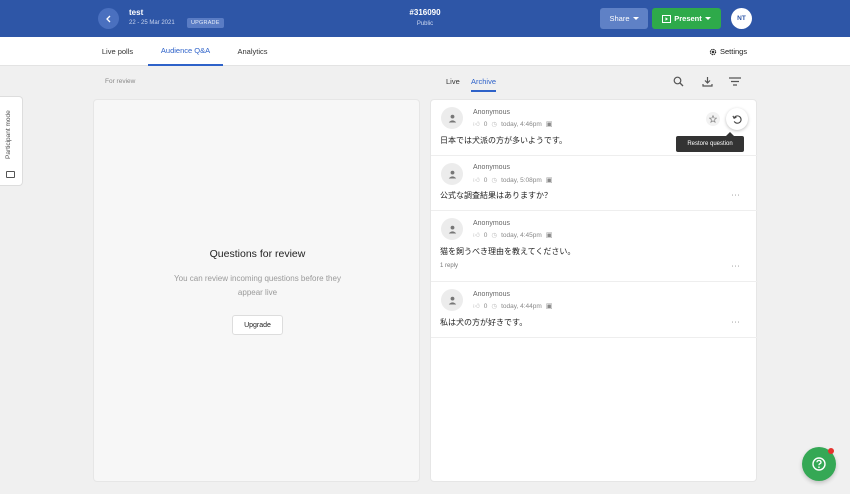 This screenshot has height=494, width=850. Describe the element at coordinates (484, 322) in the screenshot. I see `question-text: 私は犬の方が好きです。` at that location.